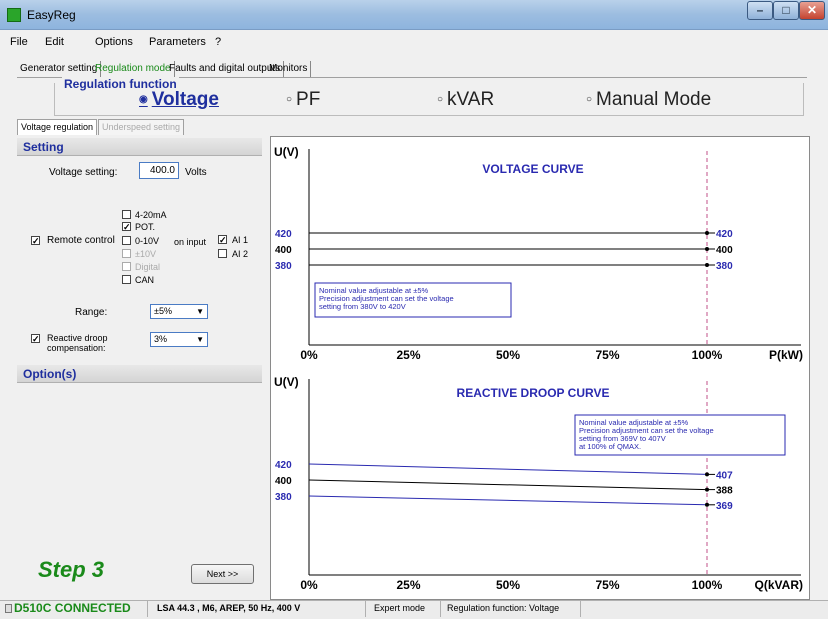 The width and height of the screenshot is (828, 619). Describe the element at coordinates (126, 279) in the screenshot. I see `checkbox-can` at that location.